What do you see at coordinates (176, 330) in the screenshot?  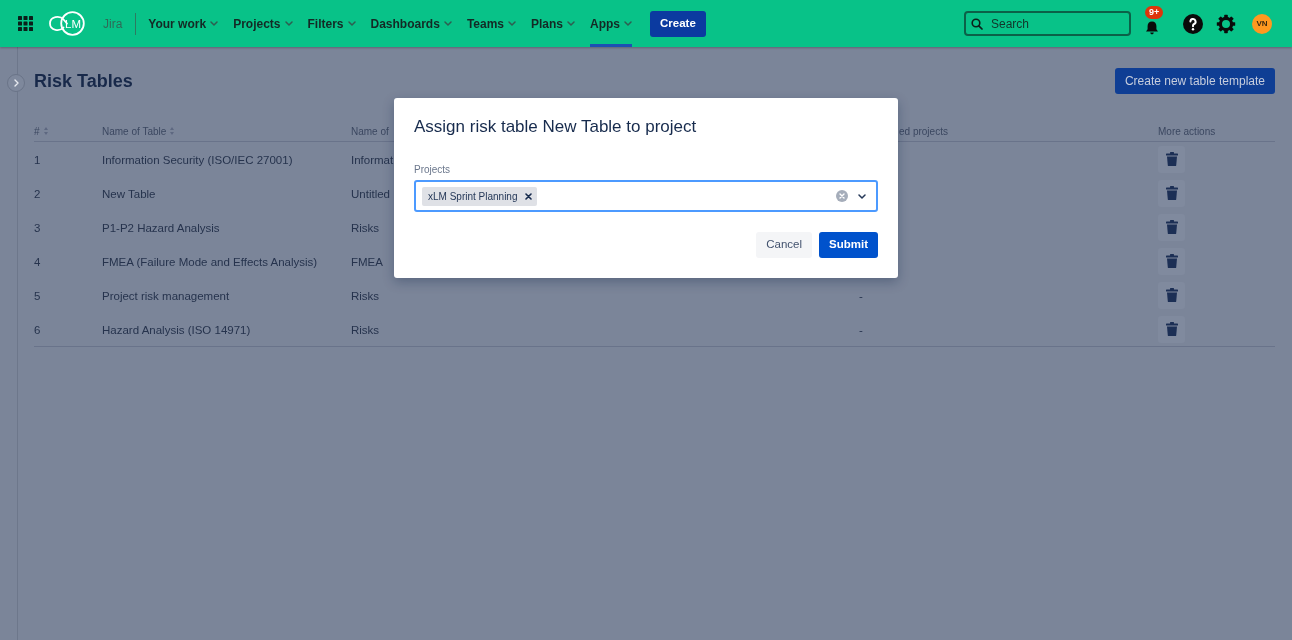 I see `table-cell: Hazard Analysis (ISO 14971)` at bounding box center [176, 330].